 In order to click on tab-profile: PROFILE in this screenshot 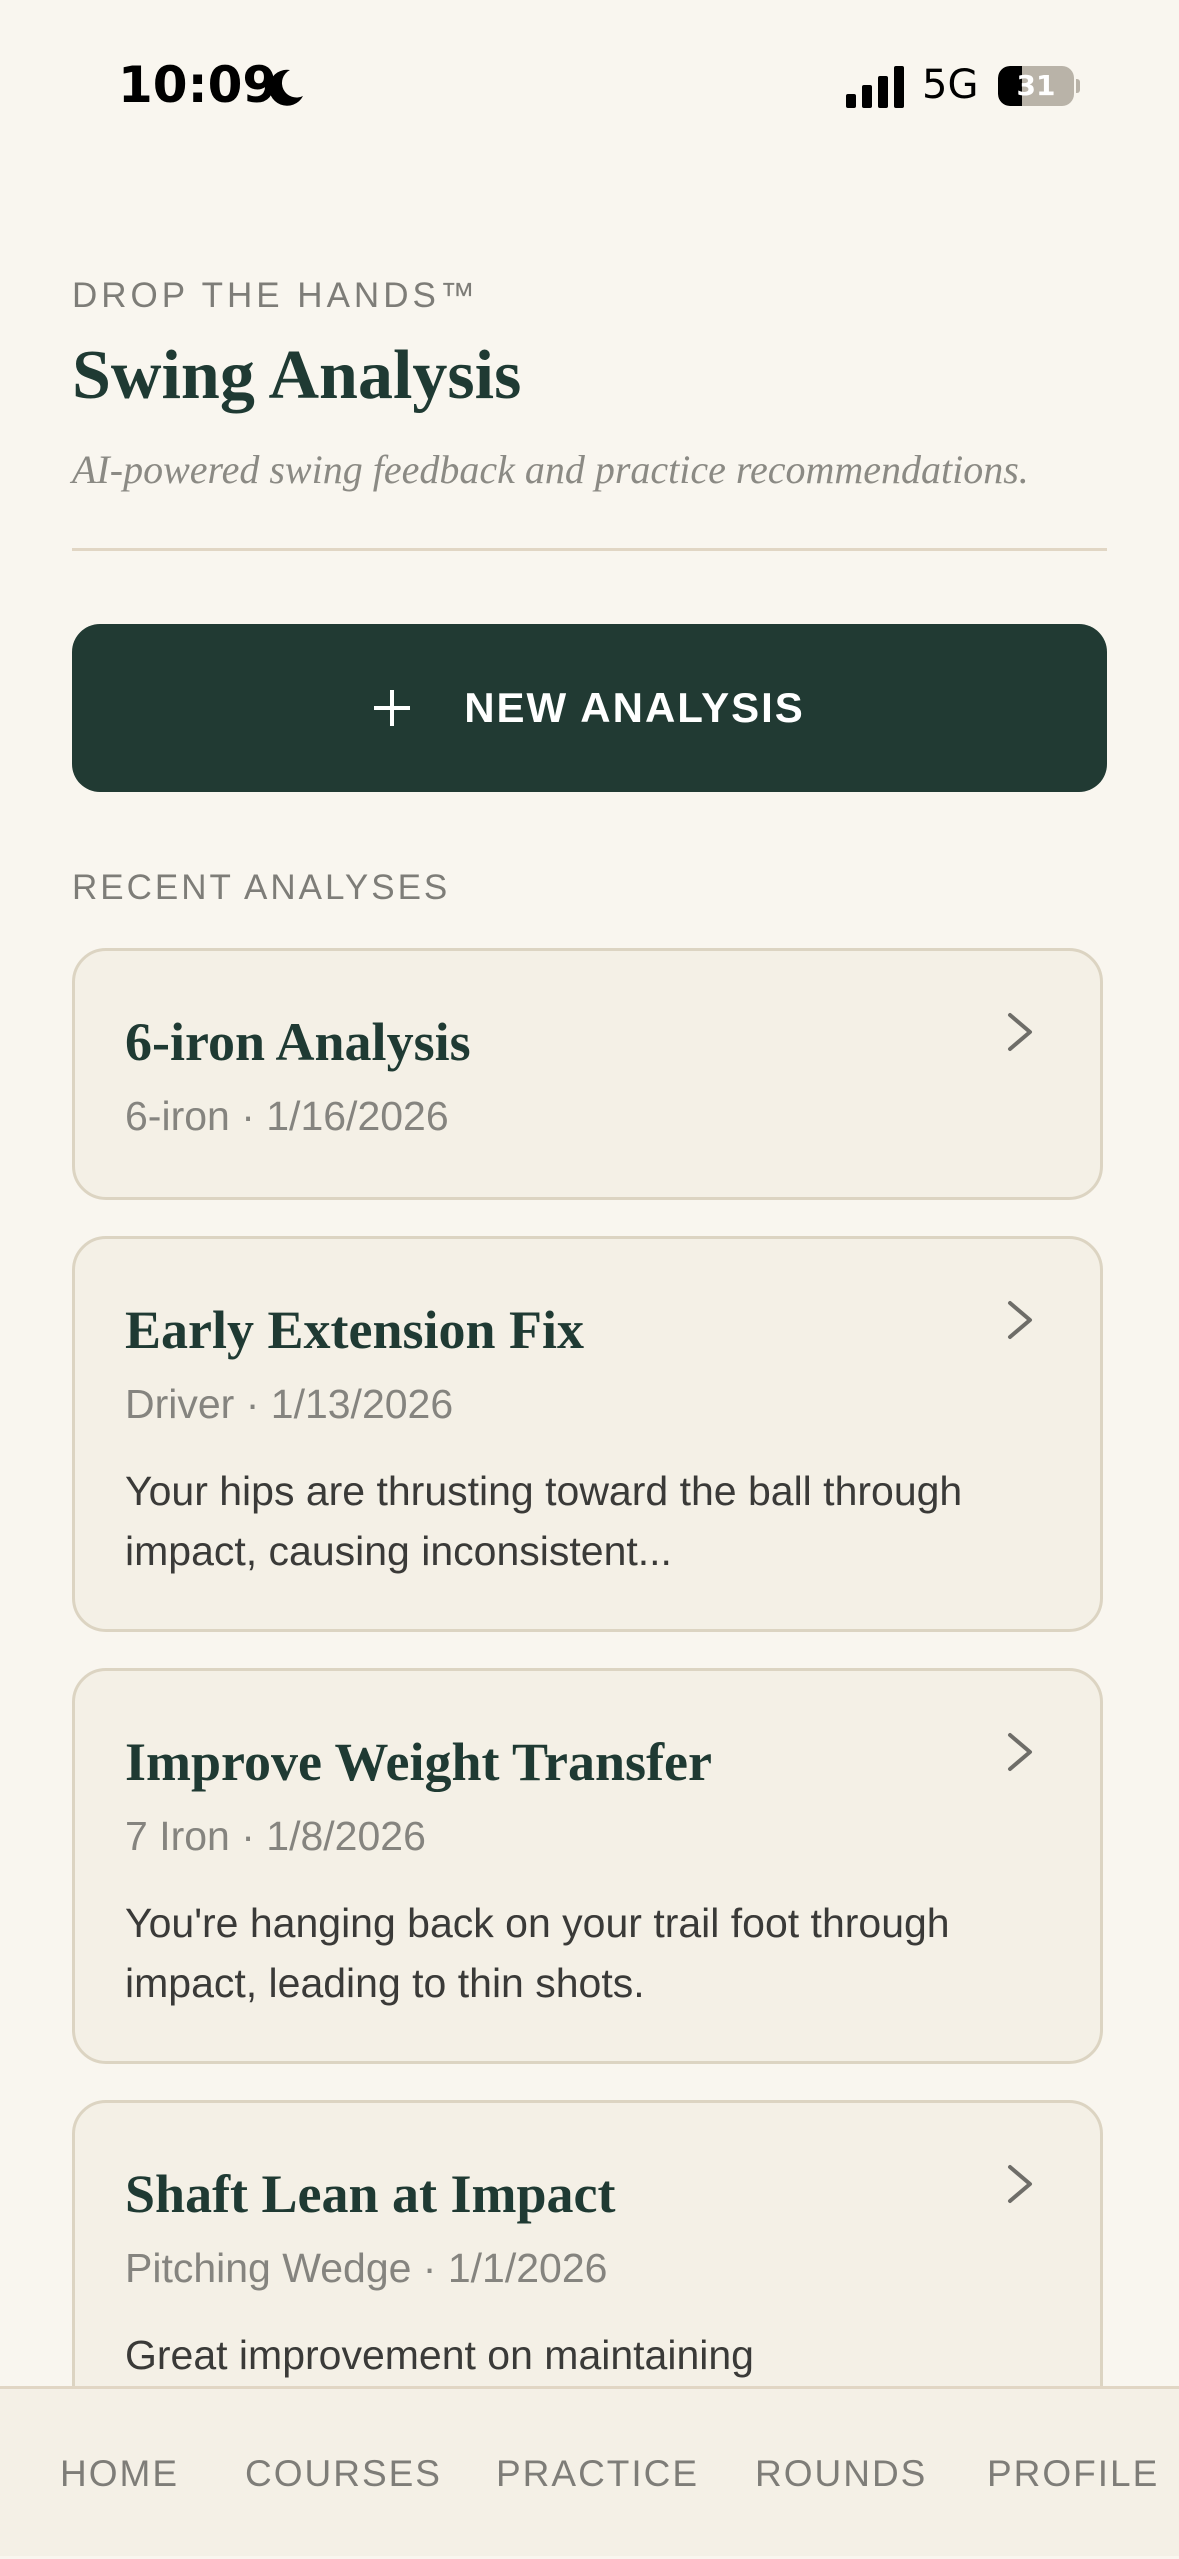, I will do `click(1073, 2474)`.